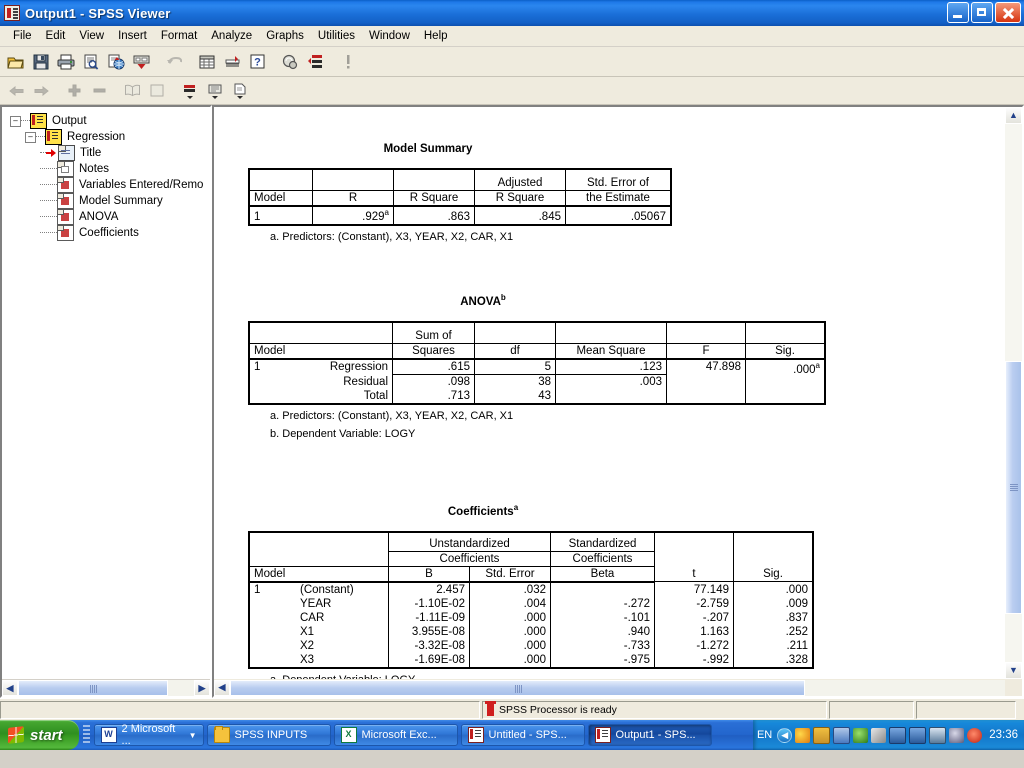  What do you see at coordinates (207, 61) in the screenshot?
I see `goto-data-icon` at bounding box center [207, 61].